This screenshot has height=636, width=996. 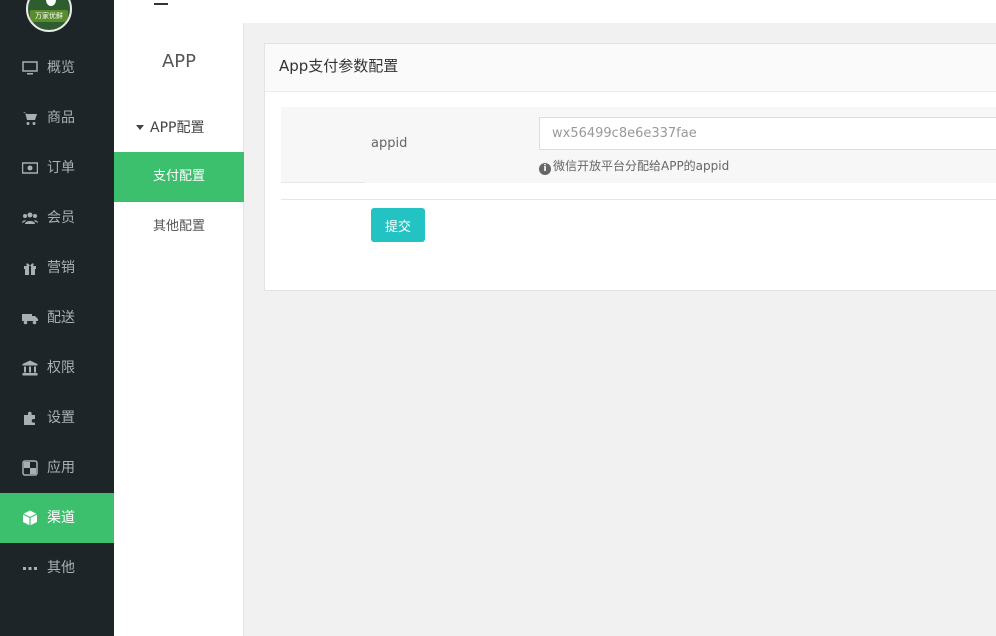 I want to click on nav-item-members: 会员, so click(x=57, y=218).